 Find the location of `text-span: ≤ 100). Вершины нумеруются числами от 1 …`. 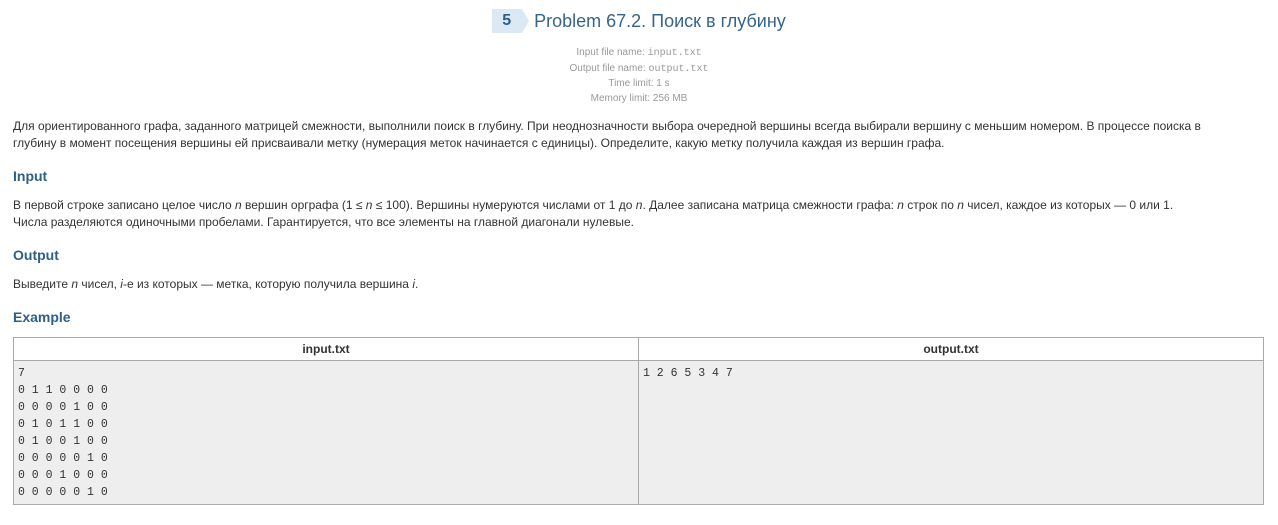

text-span: ≤ 100). Вершины нумеруются числами от 1 … is located at coordinates (504, 205).